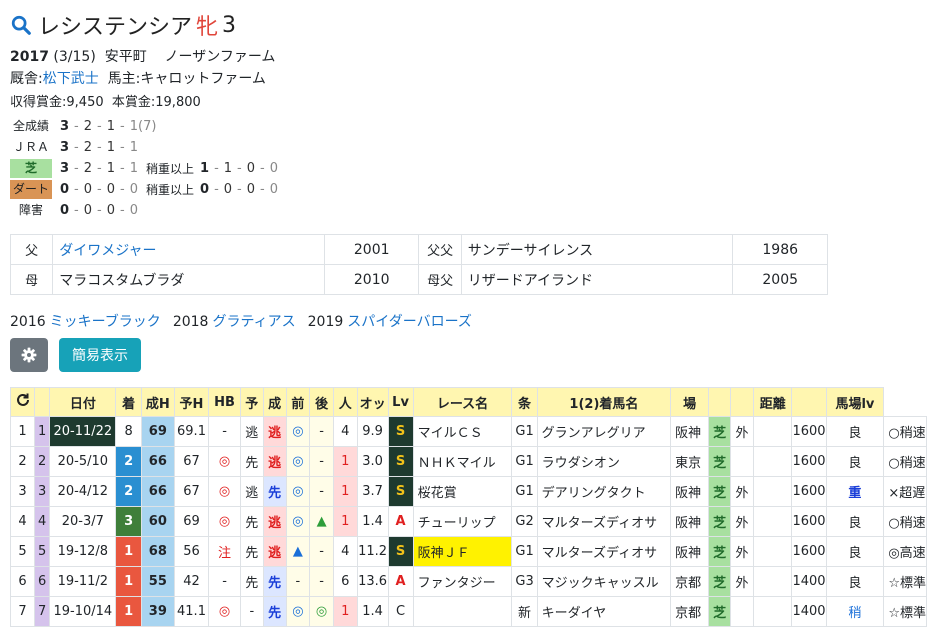 The width and height of the screenshot is (927, 637). I want to click on back-mark: ▲, so click(321, 521).